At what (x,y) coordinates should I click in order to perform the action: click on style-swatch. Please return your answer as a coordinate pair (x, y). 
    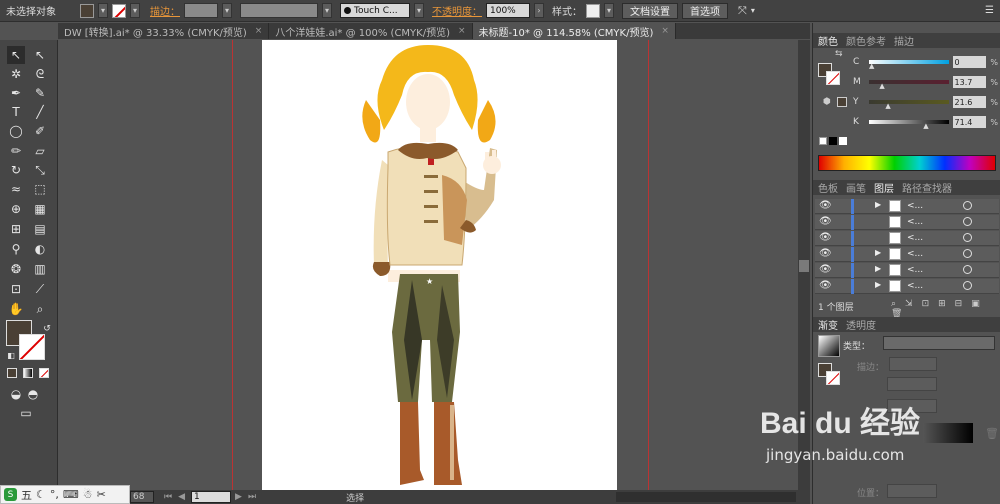
    Looking at the image, I should click on (593, 10).